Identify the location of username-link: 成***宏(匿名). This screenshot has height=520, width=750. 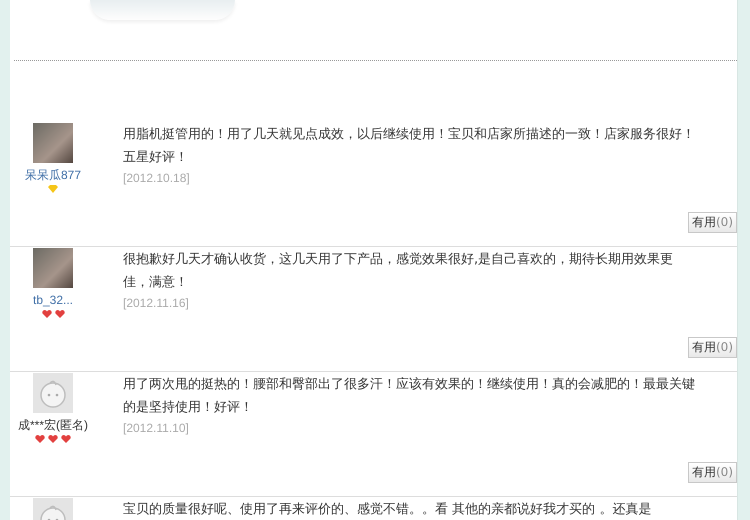
(53, 425).